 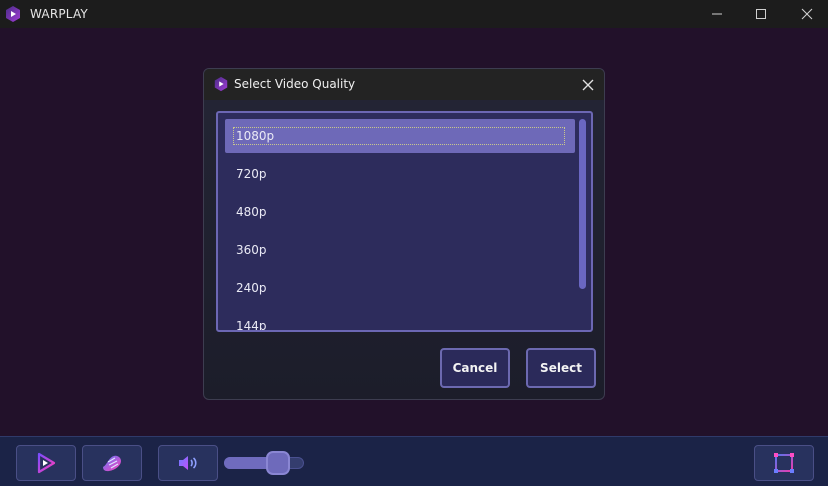 I want to click on quality-option: 360p, so click(x=400, y=250).